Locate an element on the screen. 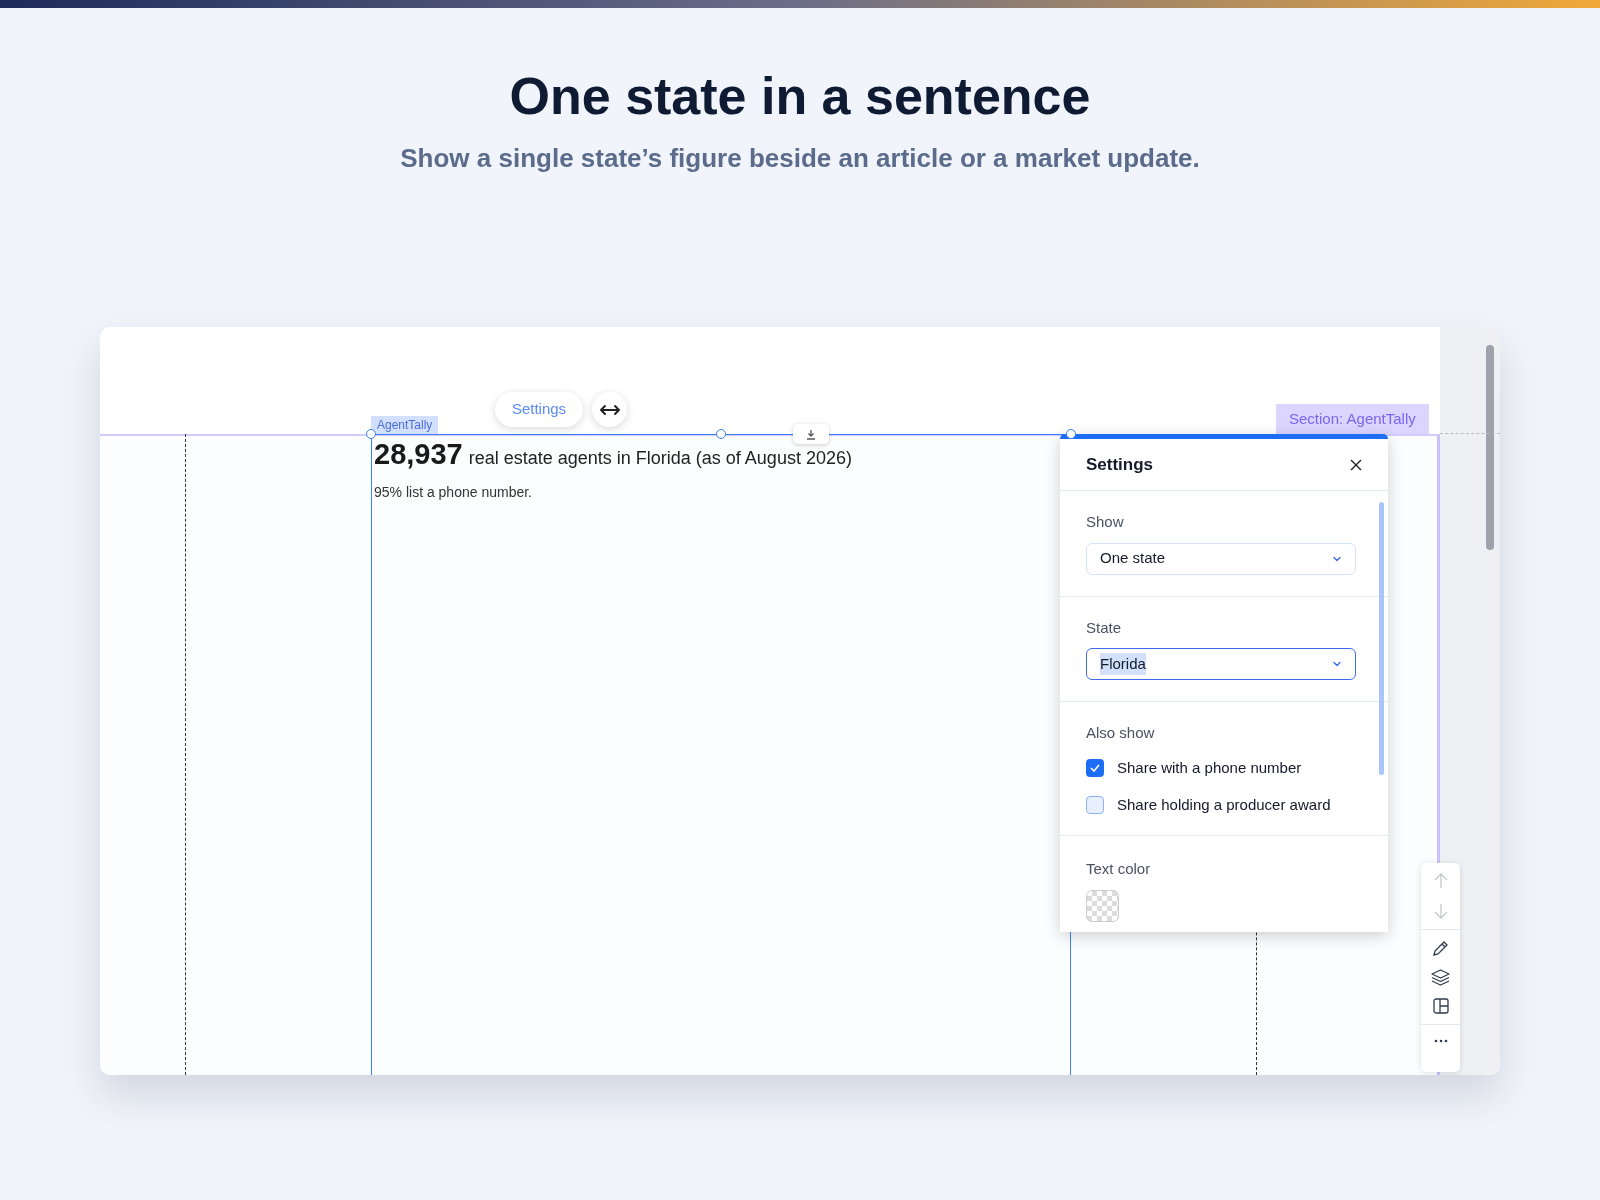 Image resolution: width=1600 pixels, height=1200 pixels. field-label: Show is located at coordinates (1105, 522).